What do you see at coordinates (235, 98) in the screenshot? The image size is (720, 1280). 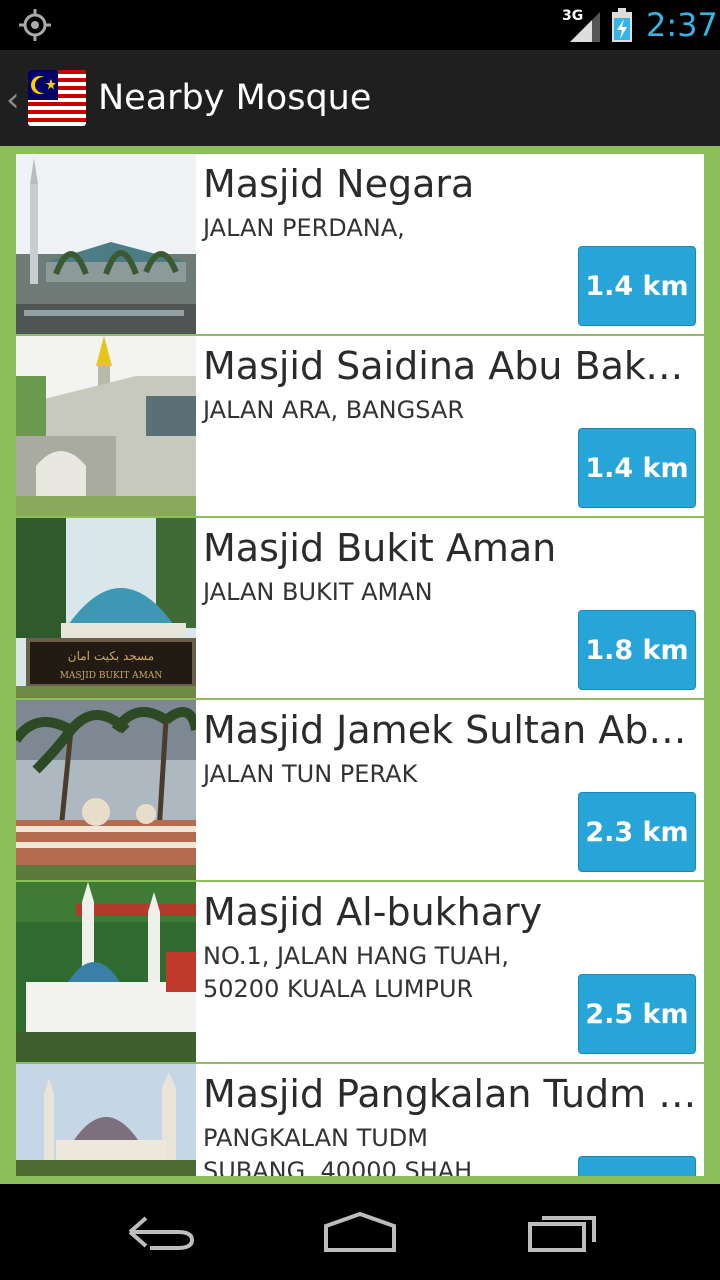 I see `screen-title: Nearby Mosque` at bounding box center [235, 98].